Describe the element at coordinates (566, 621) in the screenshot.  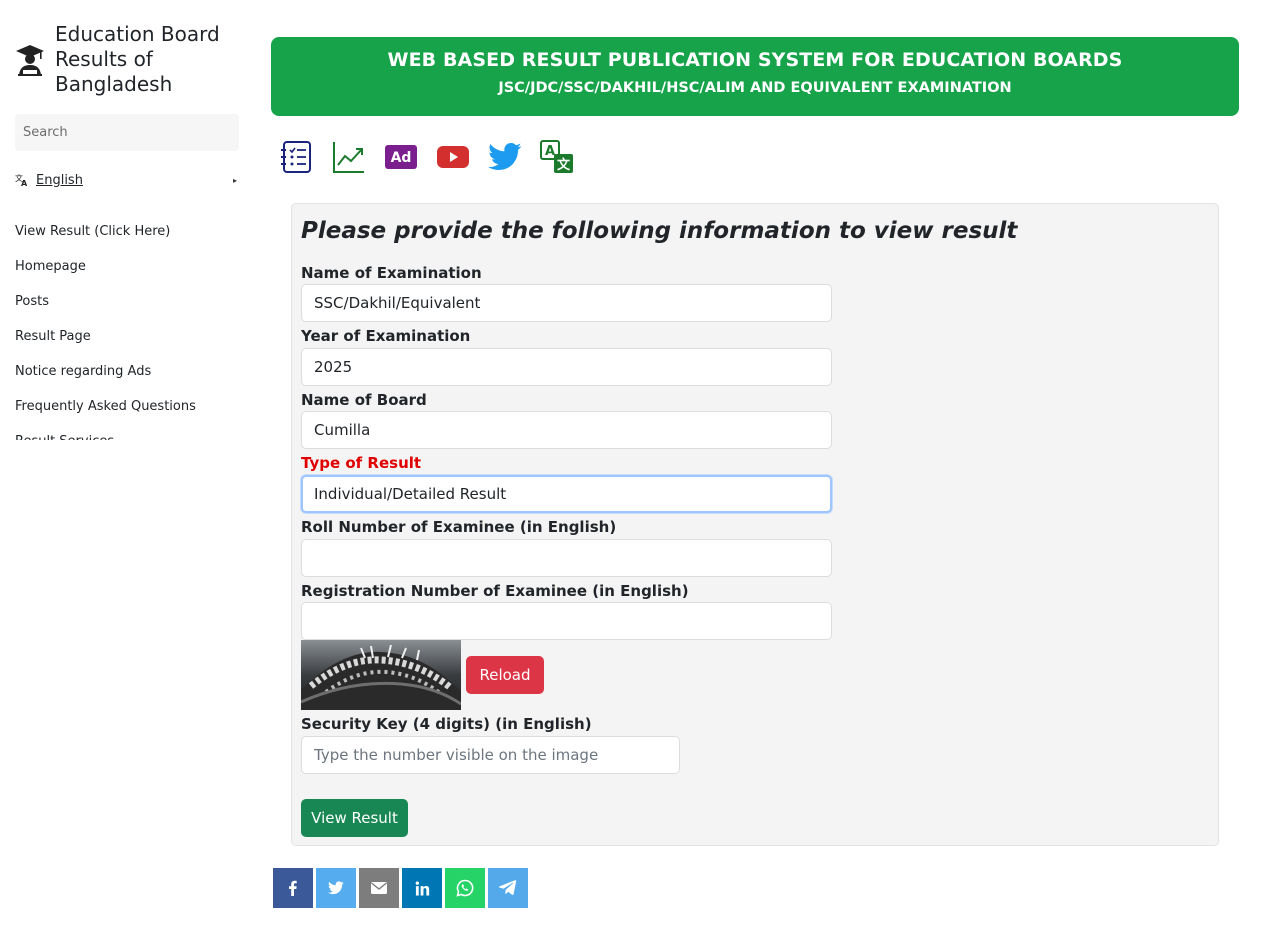
I see `registration-input` at that location.